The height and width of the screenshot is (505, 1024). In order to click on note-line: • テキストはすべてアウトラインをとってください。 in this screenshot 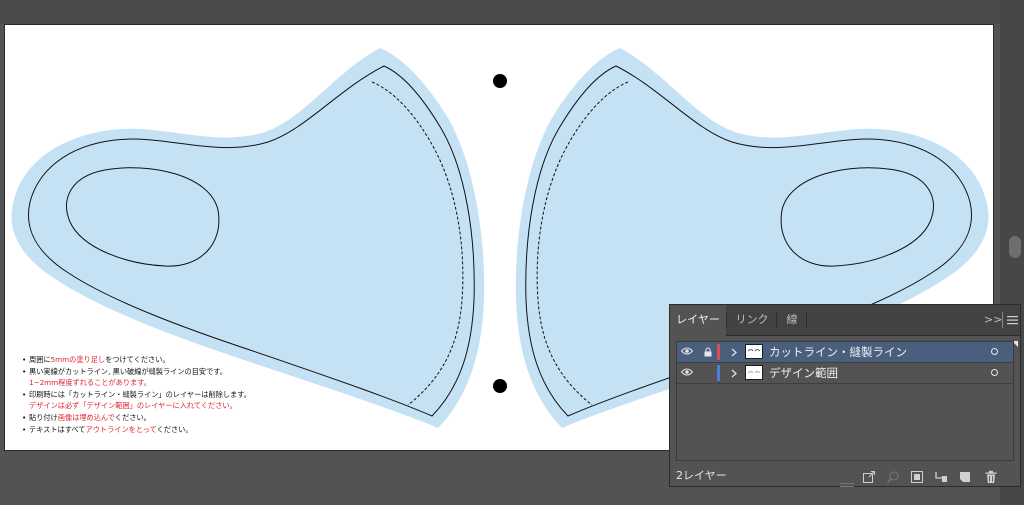, I will do `click(187, 430)`.